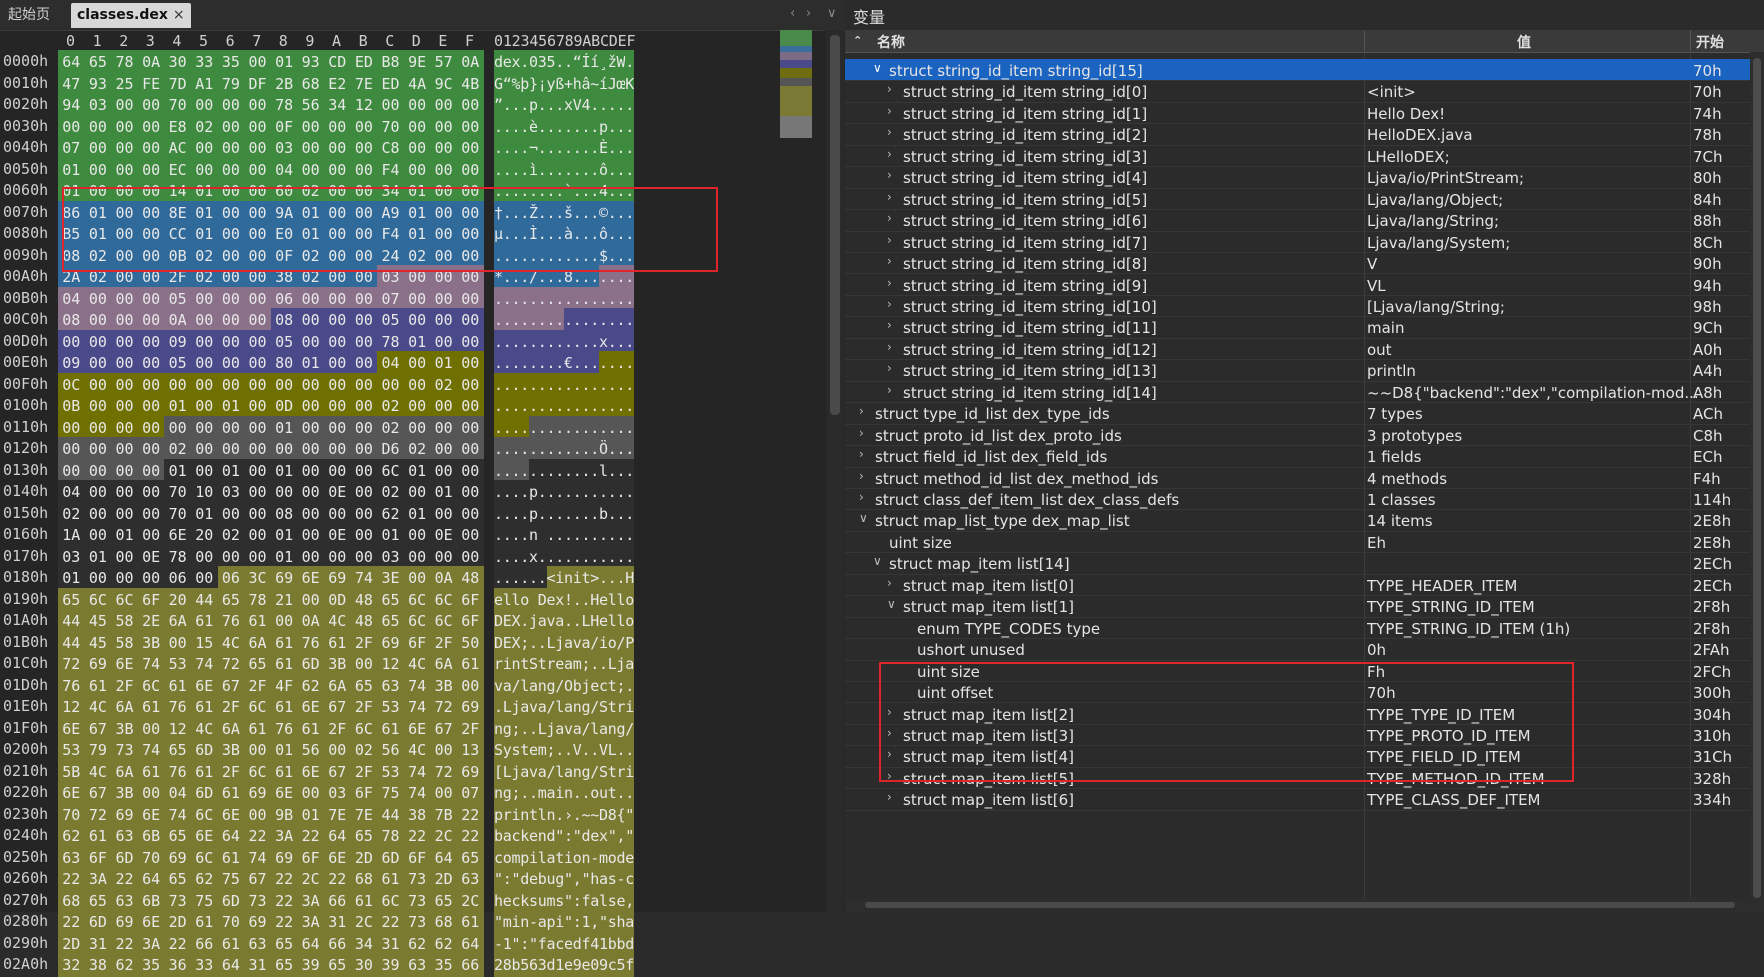  I want to click on ascii-char: a, so click(542, 771).